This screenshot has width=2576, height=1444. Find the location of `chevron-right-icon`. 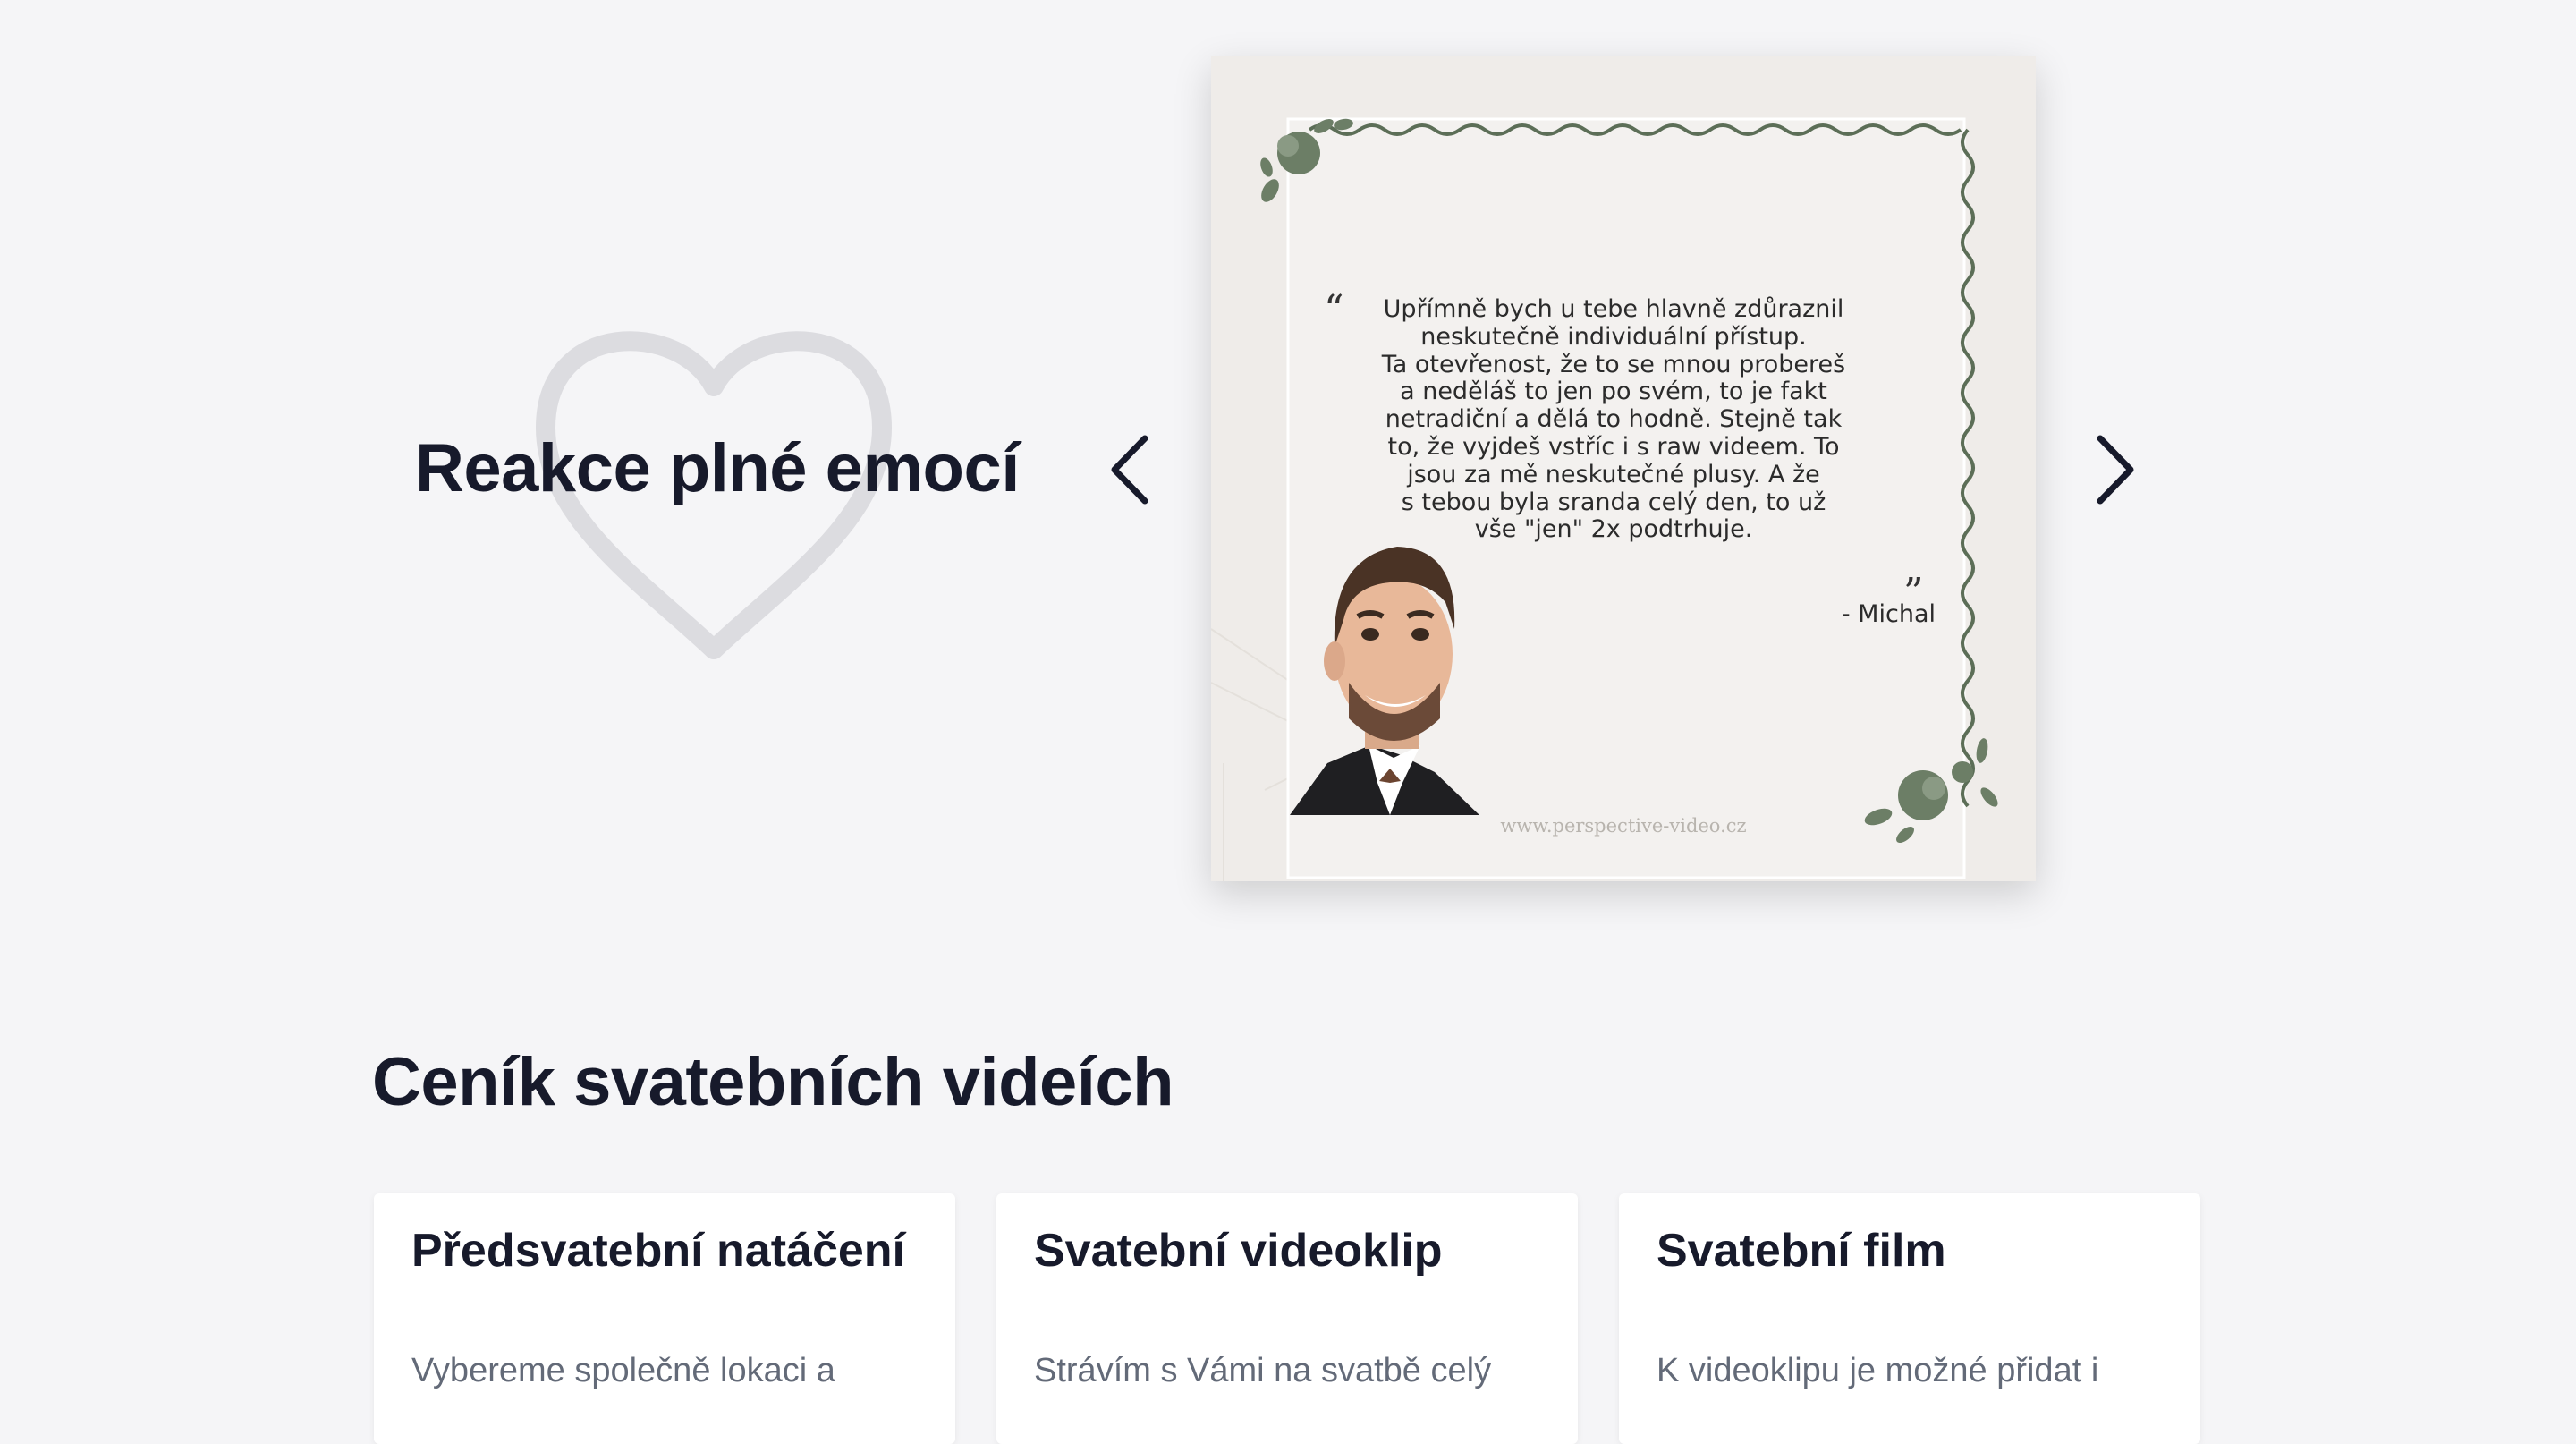

chevron-right-icon is located at coordinates (2115, 470).